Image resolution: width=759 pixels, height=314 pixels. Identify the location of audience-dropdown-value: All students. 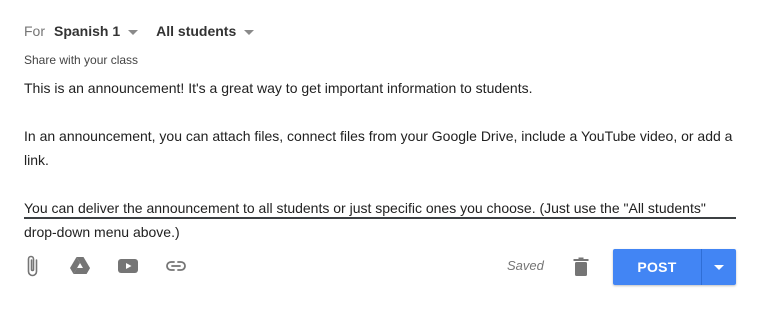
(196, 31).